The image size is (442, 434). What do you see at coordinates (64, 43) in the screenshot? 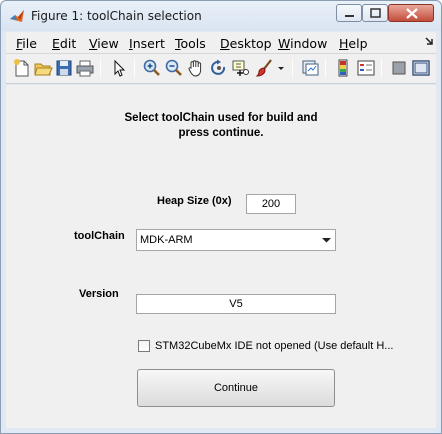
I see `menu-edit: Edit` at bounding box center [64, 43].